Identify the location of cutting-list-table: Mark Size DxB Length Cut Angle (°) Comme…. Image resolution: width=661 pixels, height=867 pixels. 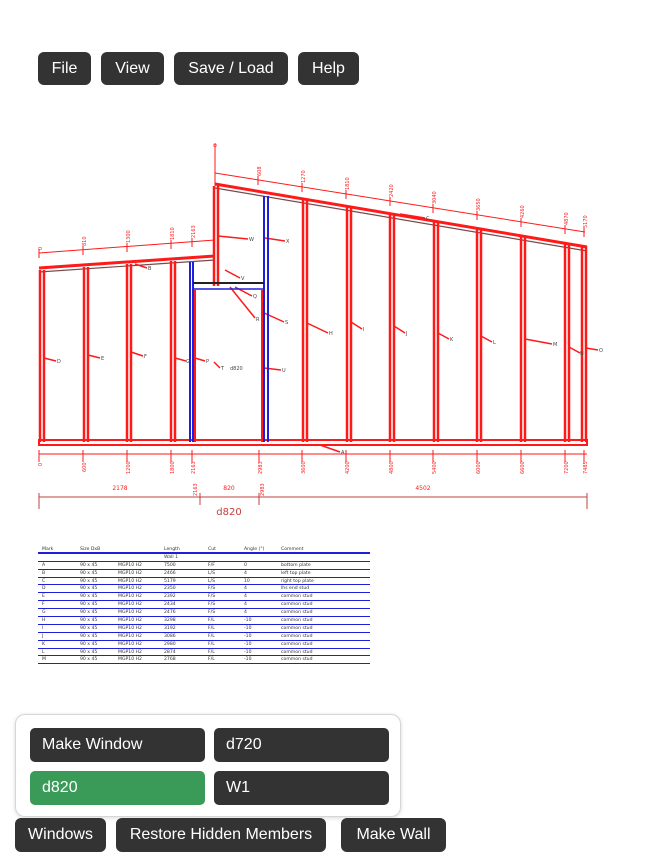
(204, 605).